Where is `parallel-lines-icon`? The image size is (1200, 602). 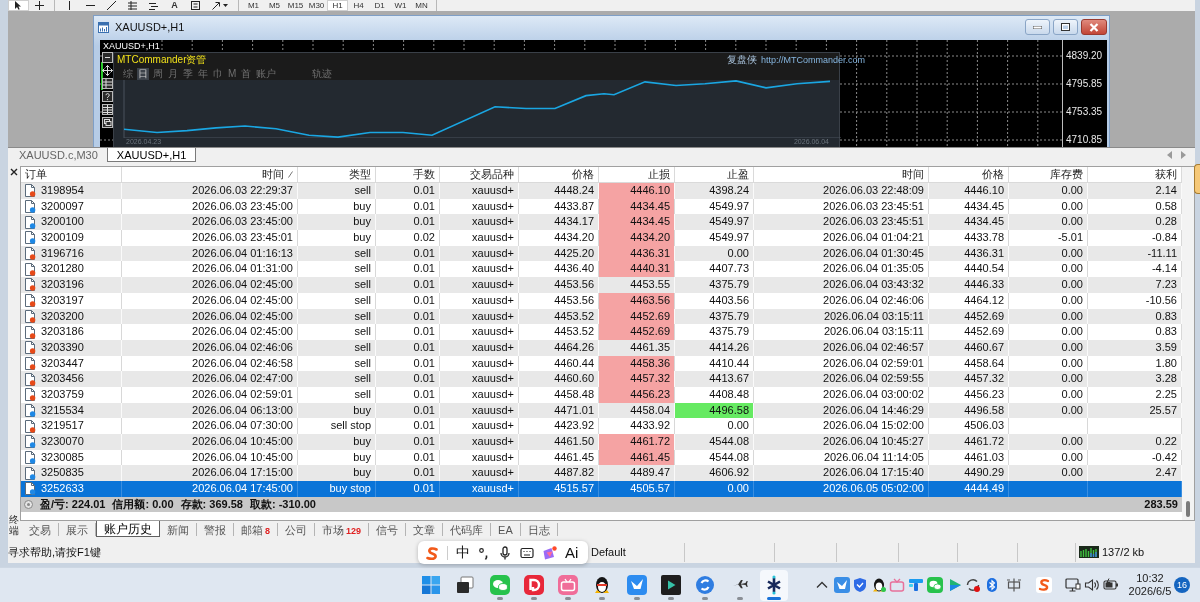 parallel-lines-icon is located at coordinates (153, 5).